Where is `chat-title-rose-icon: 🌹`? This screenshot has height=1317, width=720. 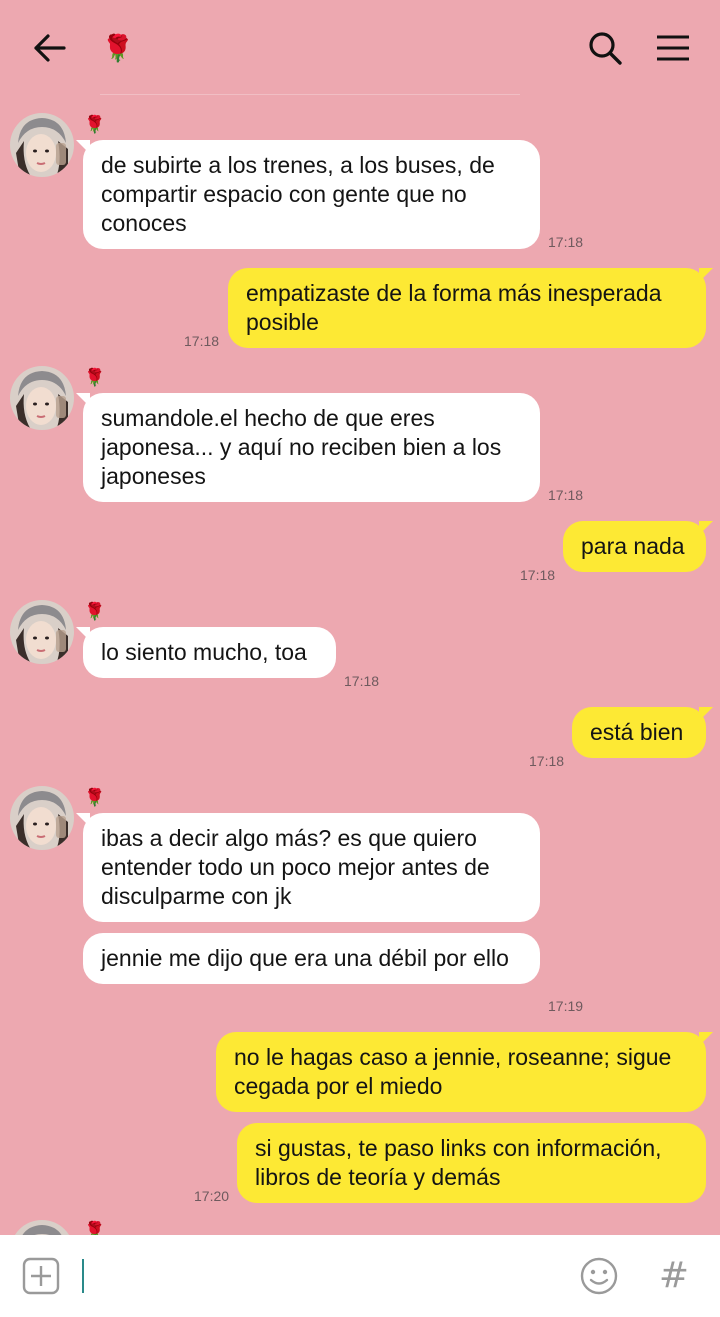
chat-title-rose-icon: 🌹 is located at coordinates (118, 48).